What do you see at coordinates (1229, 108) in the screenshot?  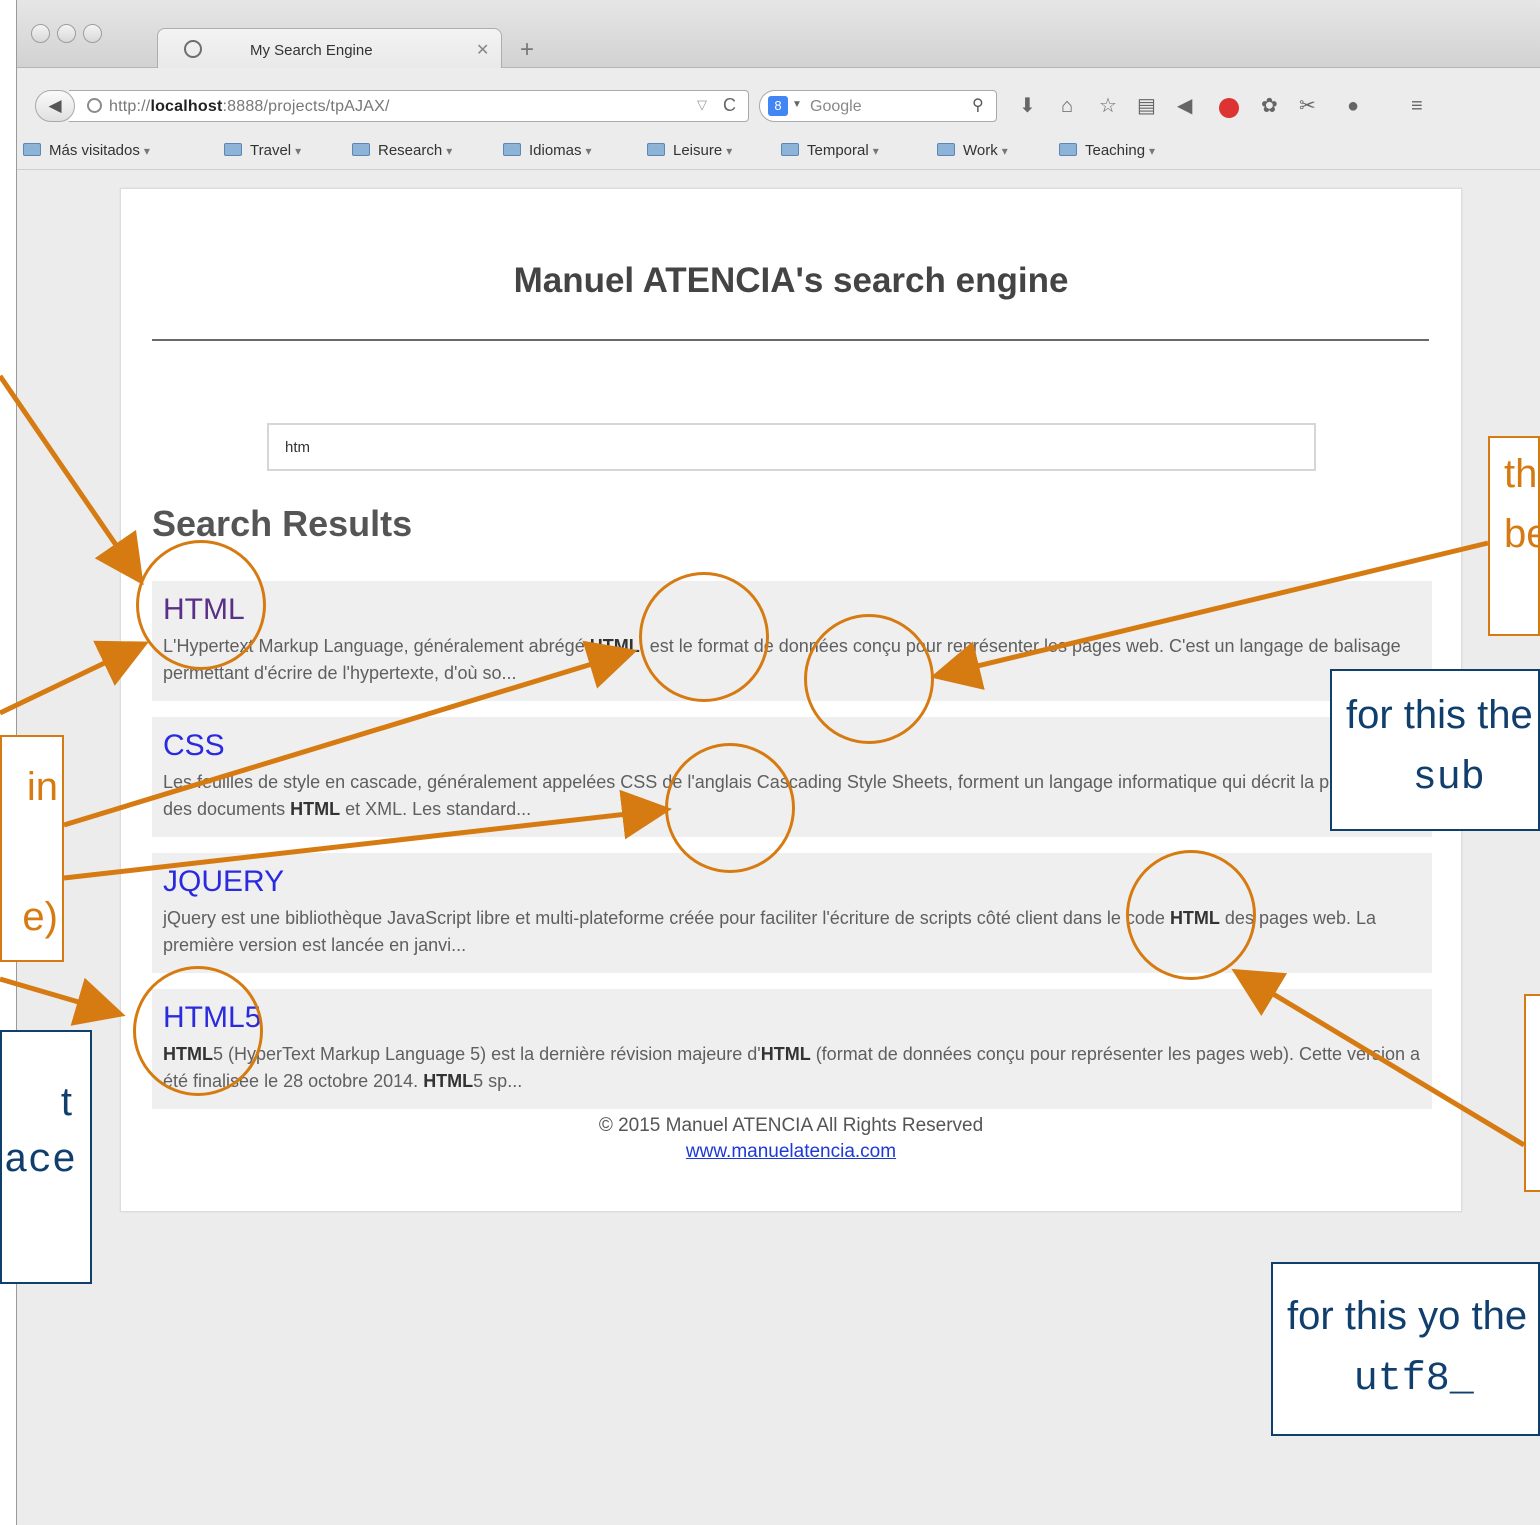 I see `adblock-stop-icon` at bounding box center [1229, 108].